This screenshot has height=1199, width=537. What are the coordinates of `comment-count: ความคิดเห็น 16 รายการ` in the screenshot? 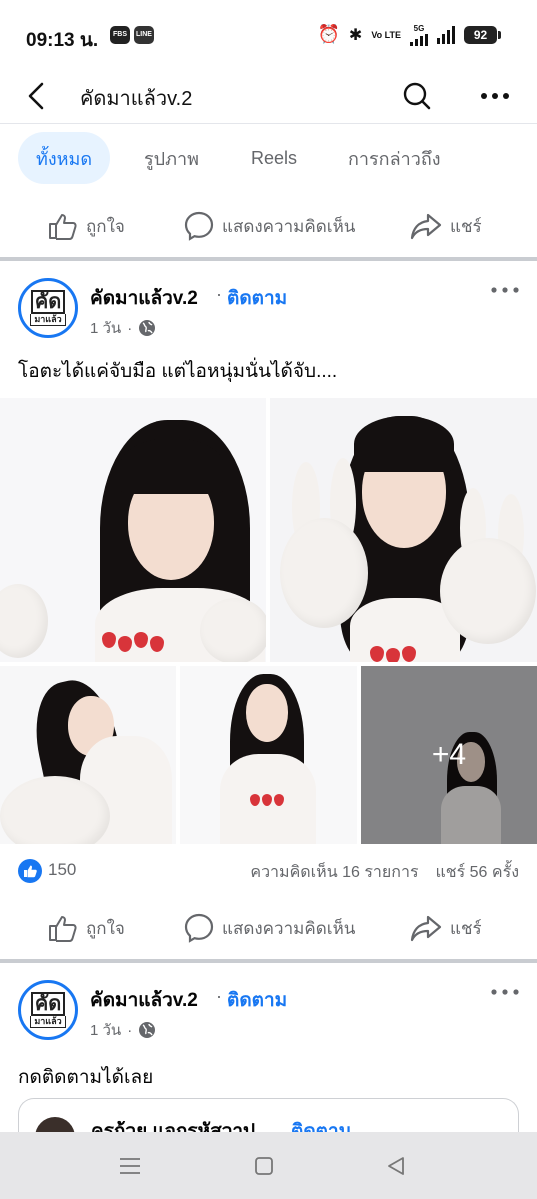 It's located at (334, 872).